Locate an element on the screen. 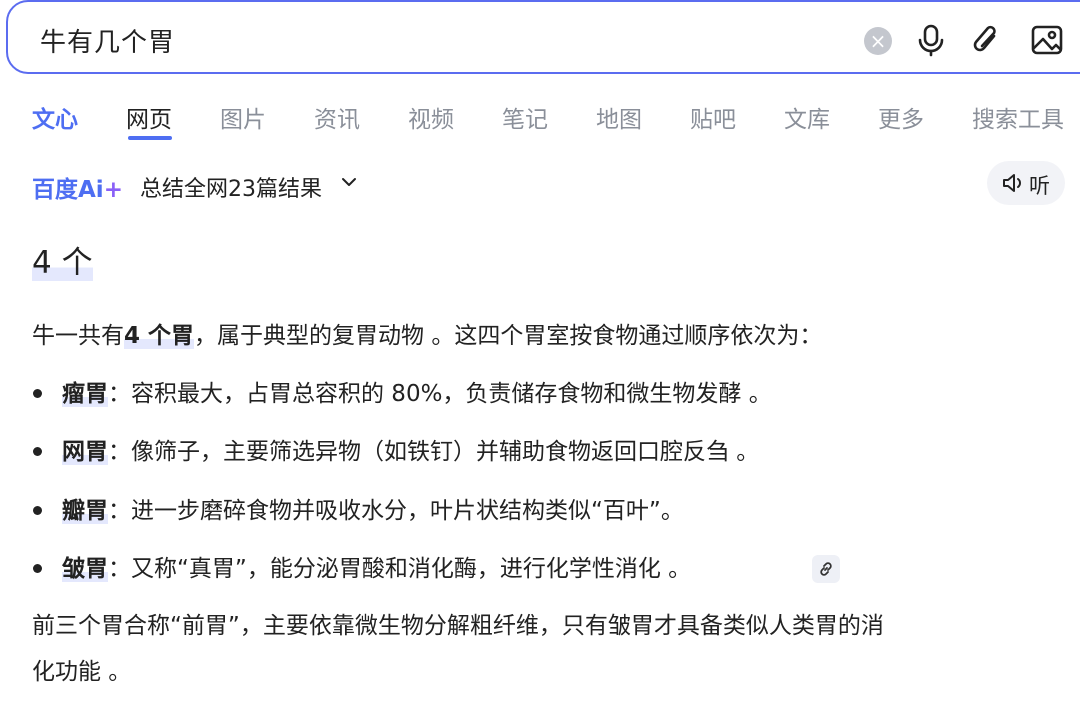 The image size is (1080, 709). tab-more: 更多 is located at coordinates (901, 117).